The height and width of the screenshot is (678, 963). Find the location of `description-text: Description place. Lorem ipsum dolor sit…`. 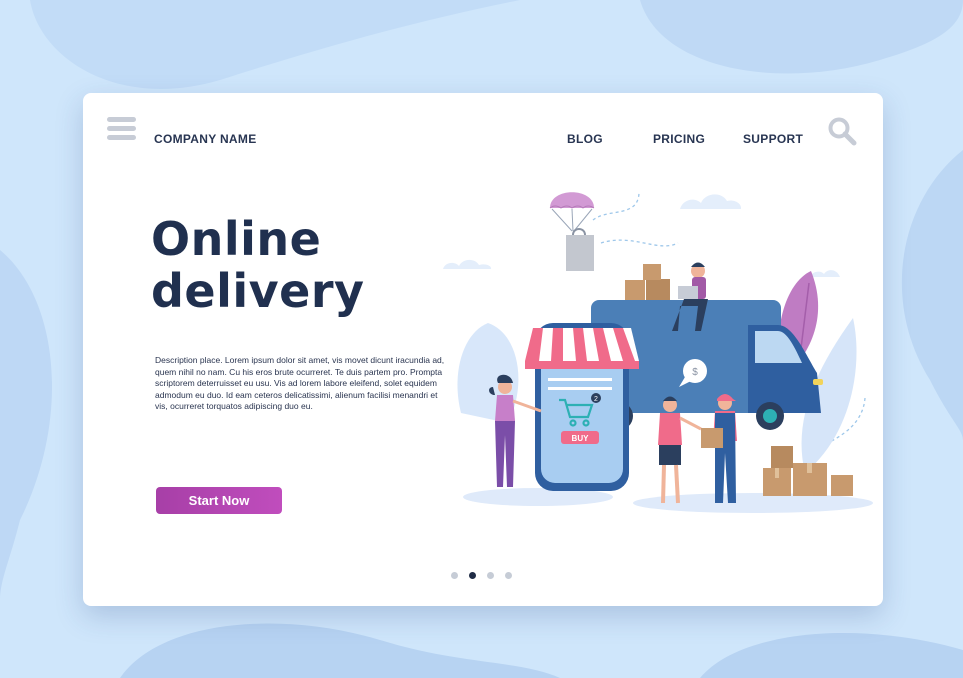

description-text: Description place. Lorem ipsum dolor sit… is located at coordinates (300, 383).